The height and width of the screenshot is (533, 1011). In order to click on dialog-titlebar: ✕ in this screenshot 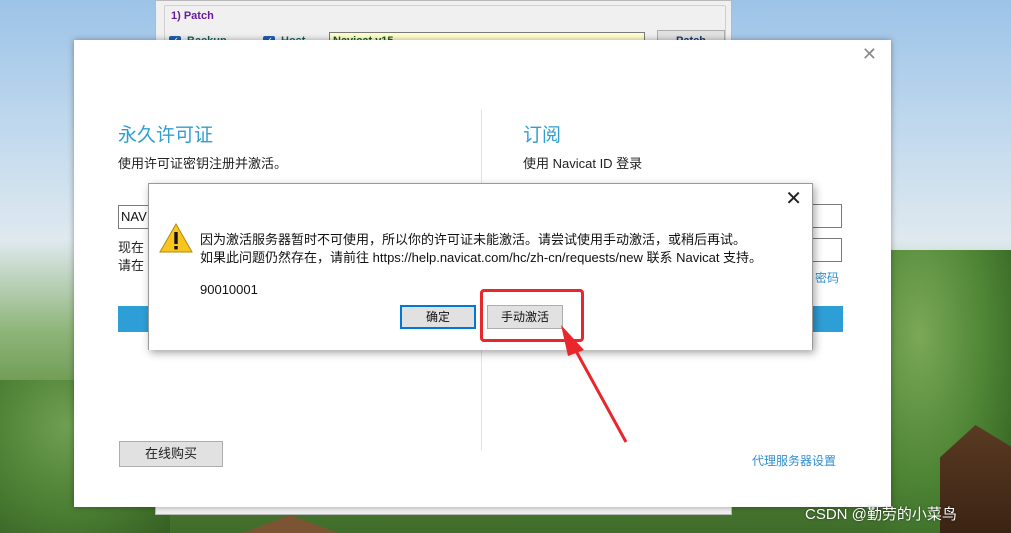, I will do `click(480, 199)`.